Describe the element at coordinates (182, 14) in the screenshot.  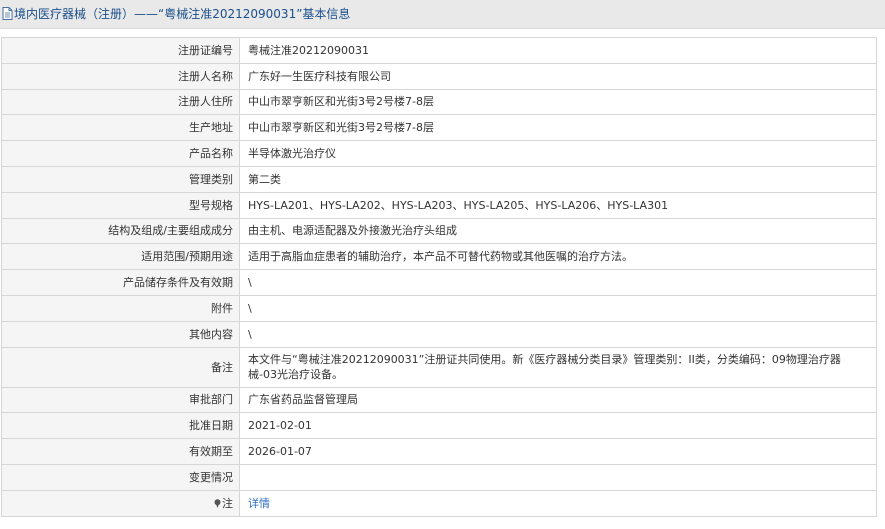
I see `page-title: 境内医疗器械（注册）——“粤械注准20212090031”基本信息` at that location.